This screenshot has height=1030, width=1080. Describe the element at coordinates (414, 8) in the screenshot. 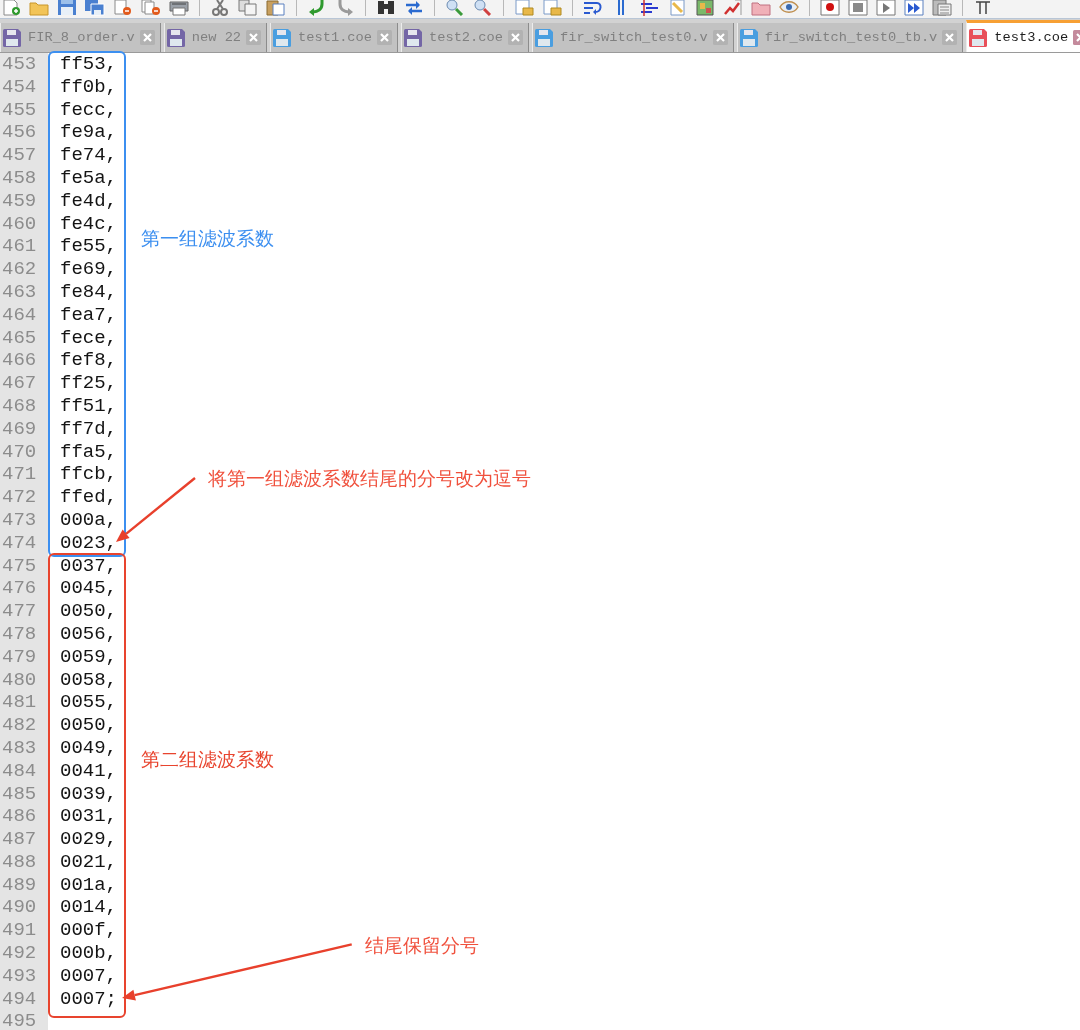

I see `replace-icon` at that location.